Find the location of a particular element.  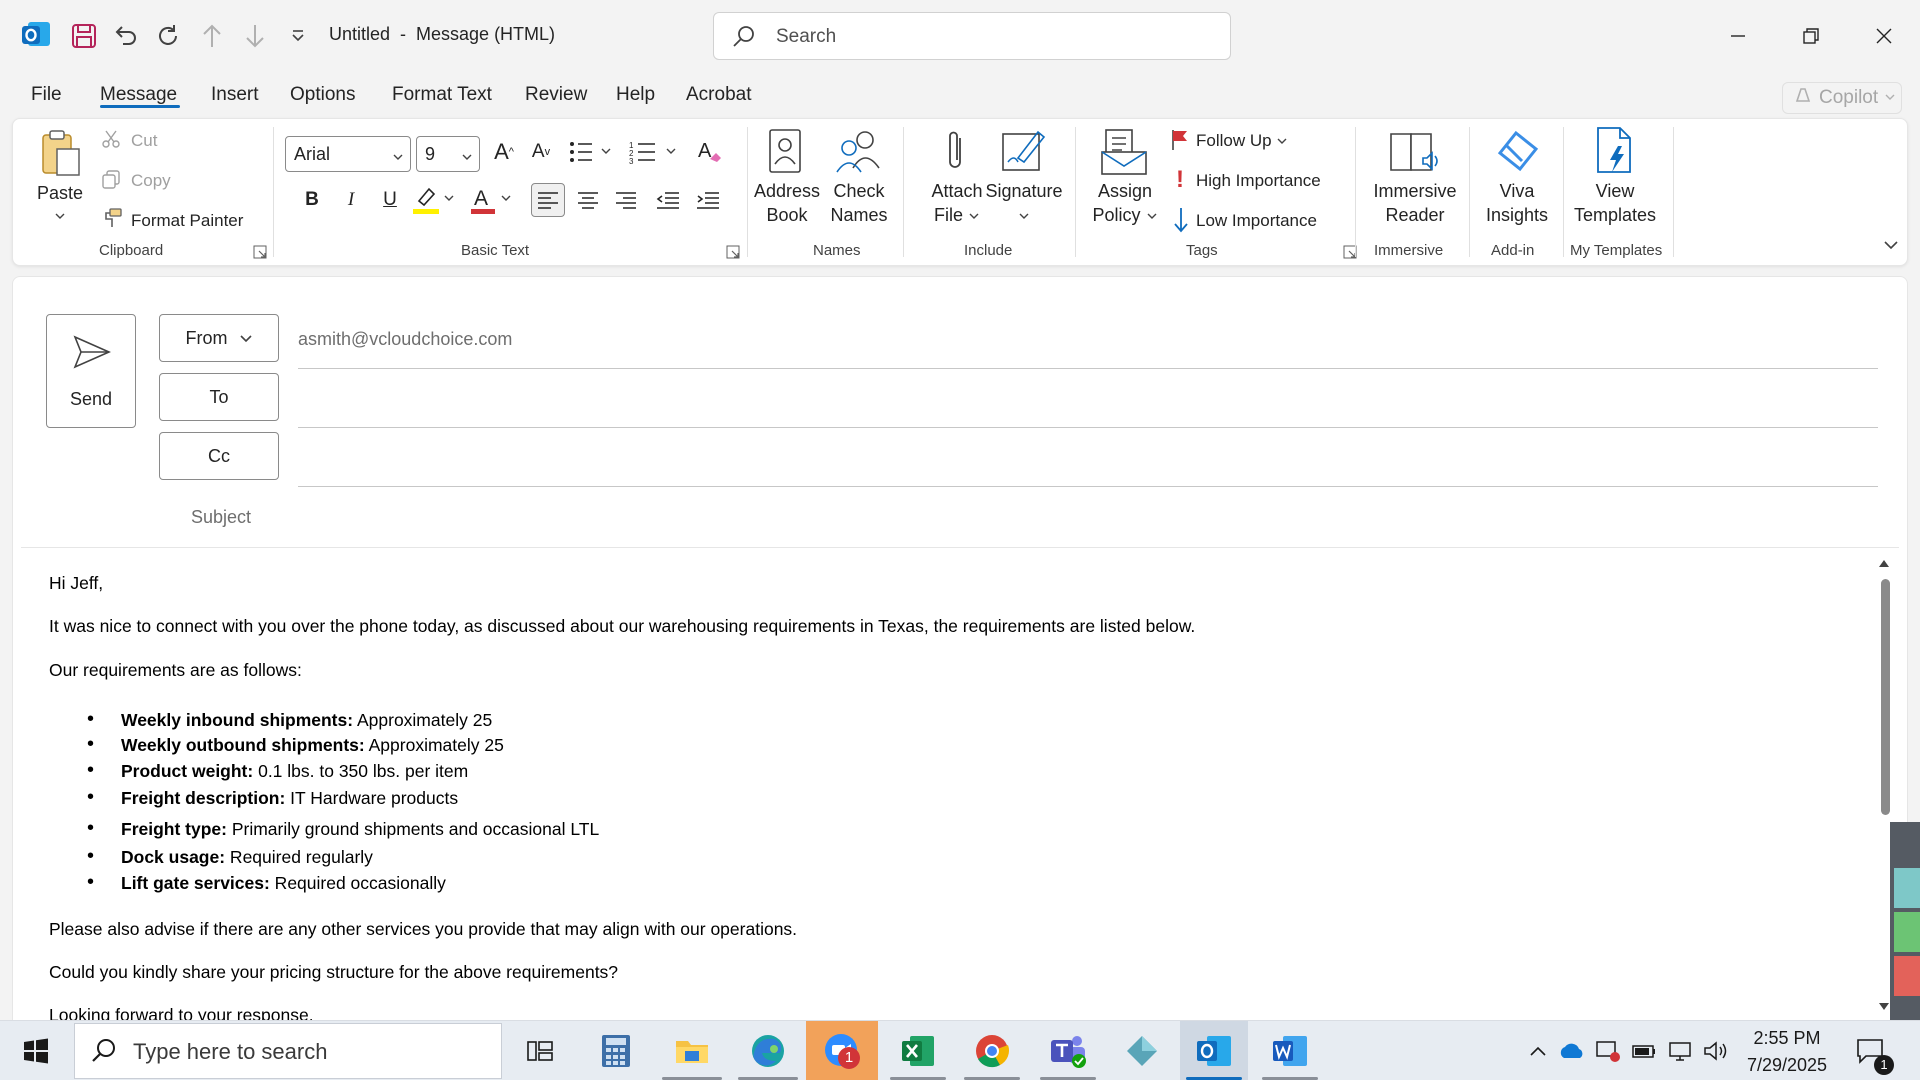

shrink-font-glyph: A is located at coordinates (538, 151).